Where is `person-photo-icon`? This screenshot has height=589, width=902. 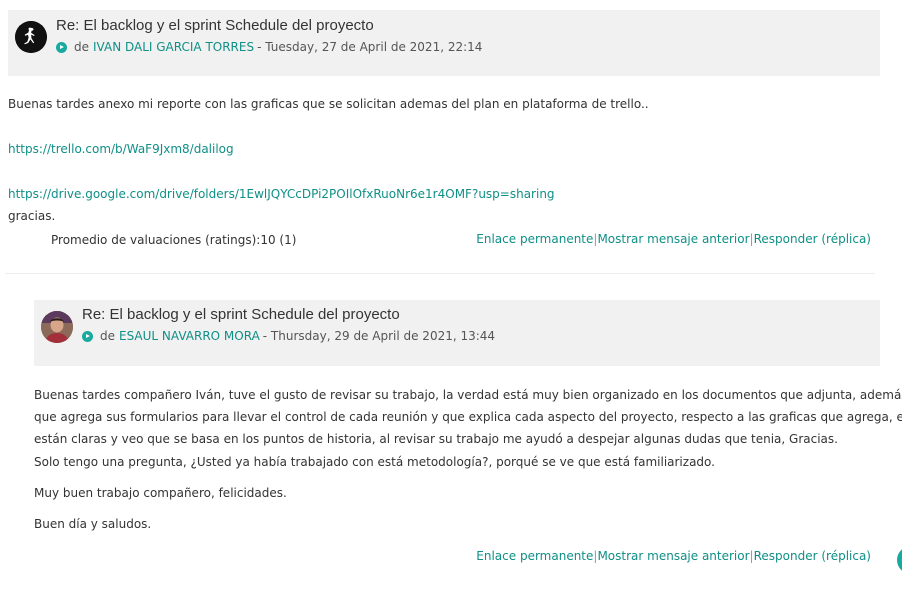
person-photo-icon is located at coordinates (57, 327).